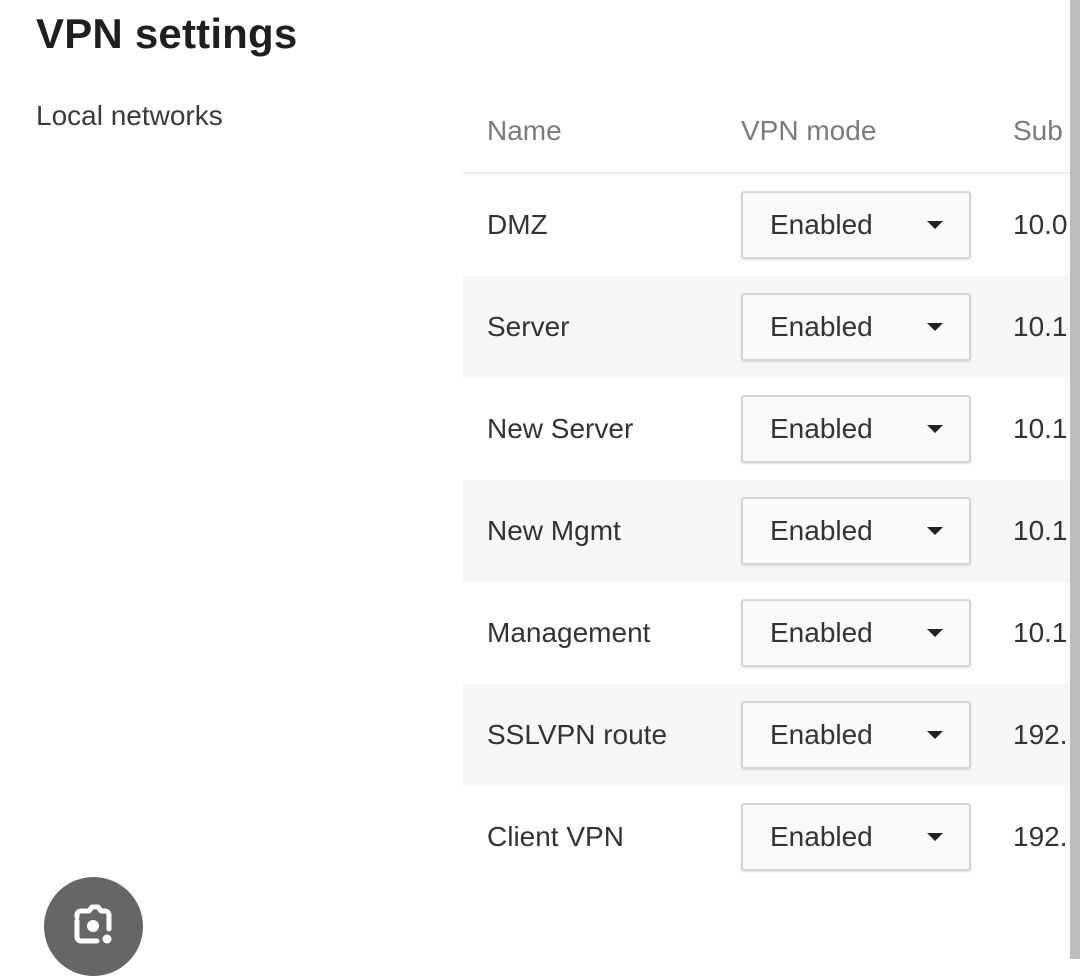 This screenshot has width=1080, height=976. Describe the element at coordinates (602, 531) in the screenshot. I see `network-name: New Mgmt` at that location.